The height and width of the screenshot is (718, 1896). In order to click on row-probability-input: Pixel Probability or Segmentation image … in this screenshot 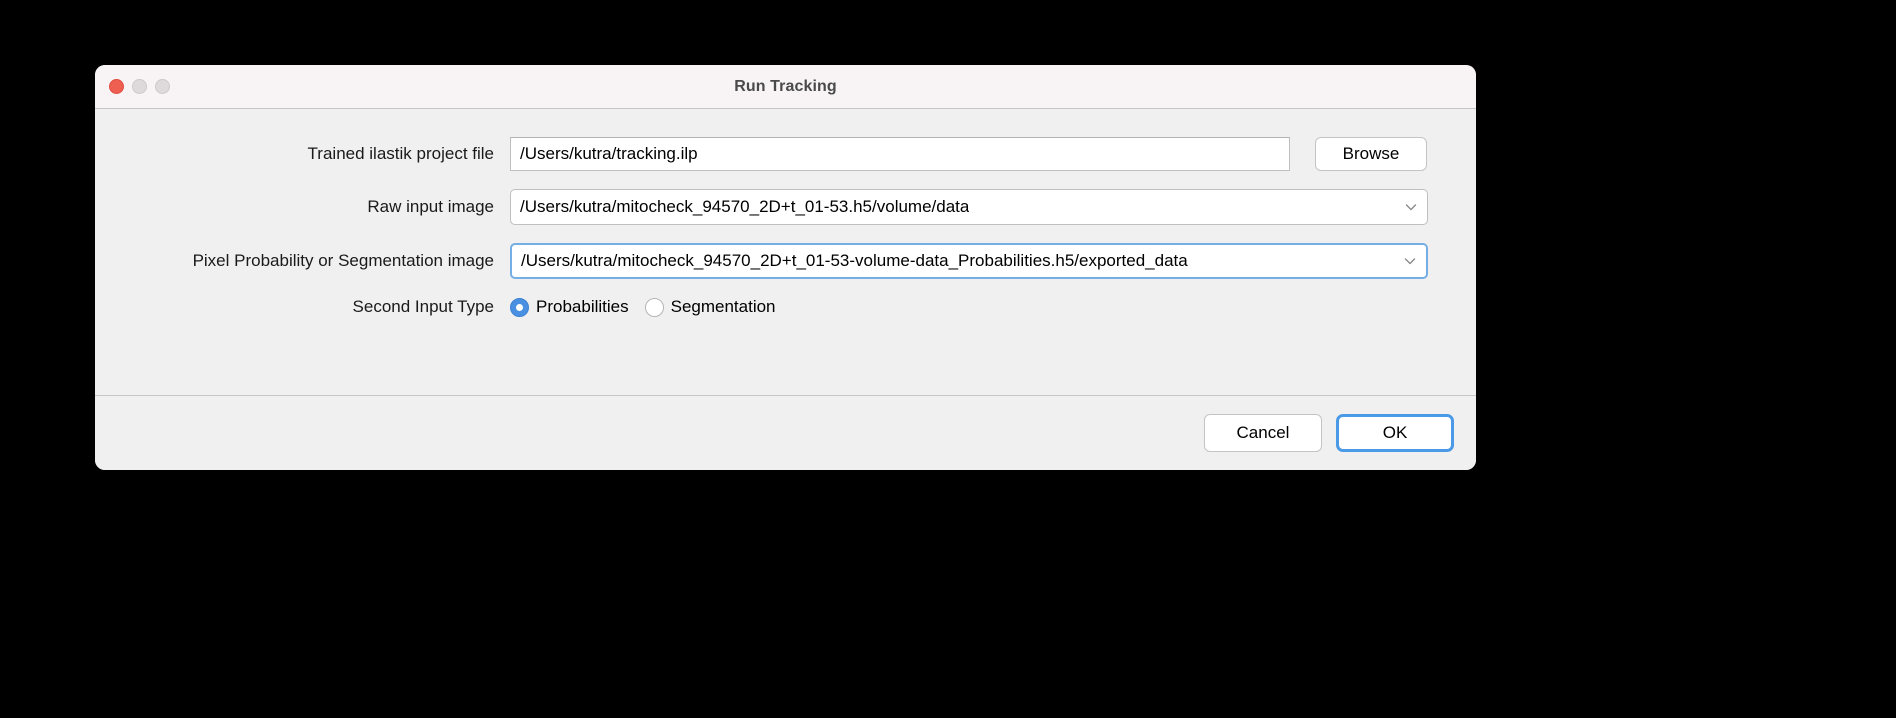, I will do `click(785, 261)`.